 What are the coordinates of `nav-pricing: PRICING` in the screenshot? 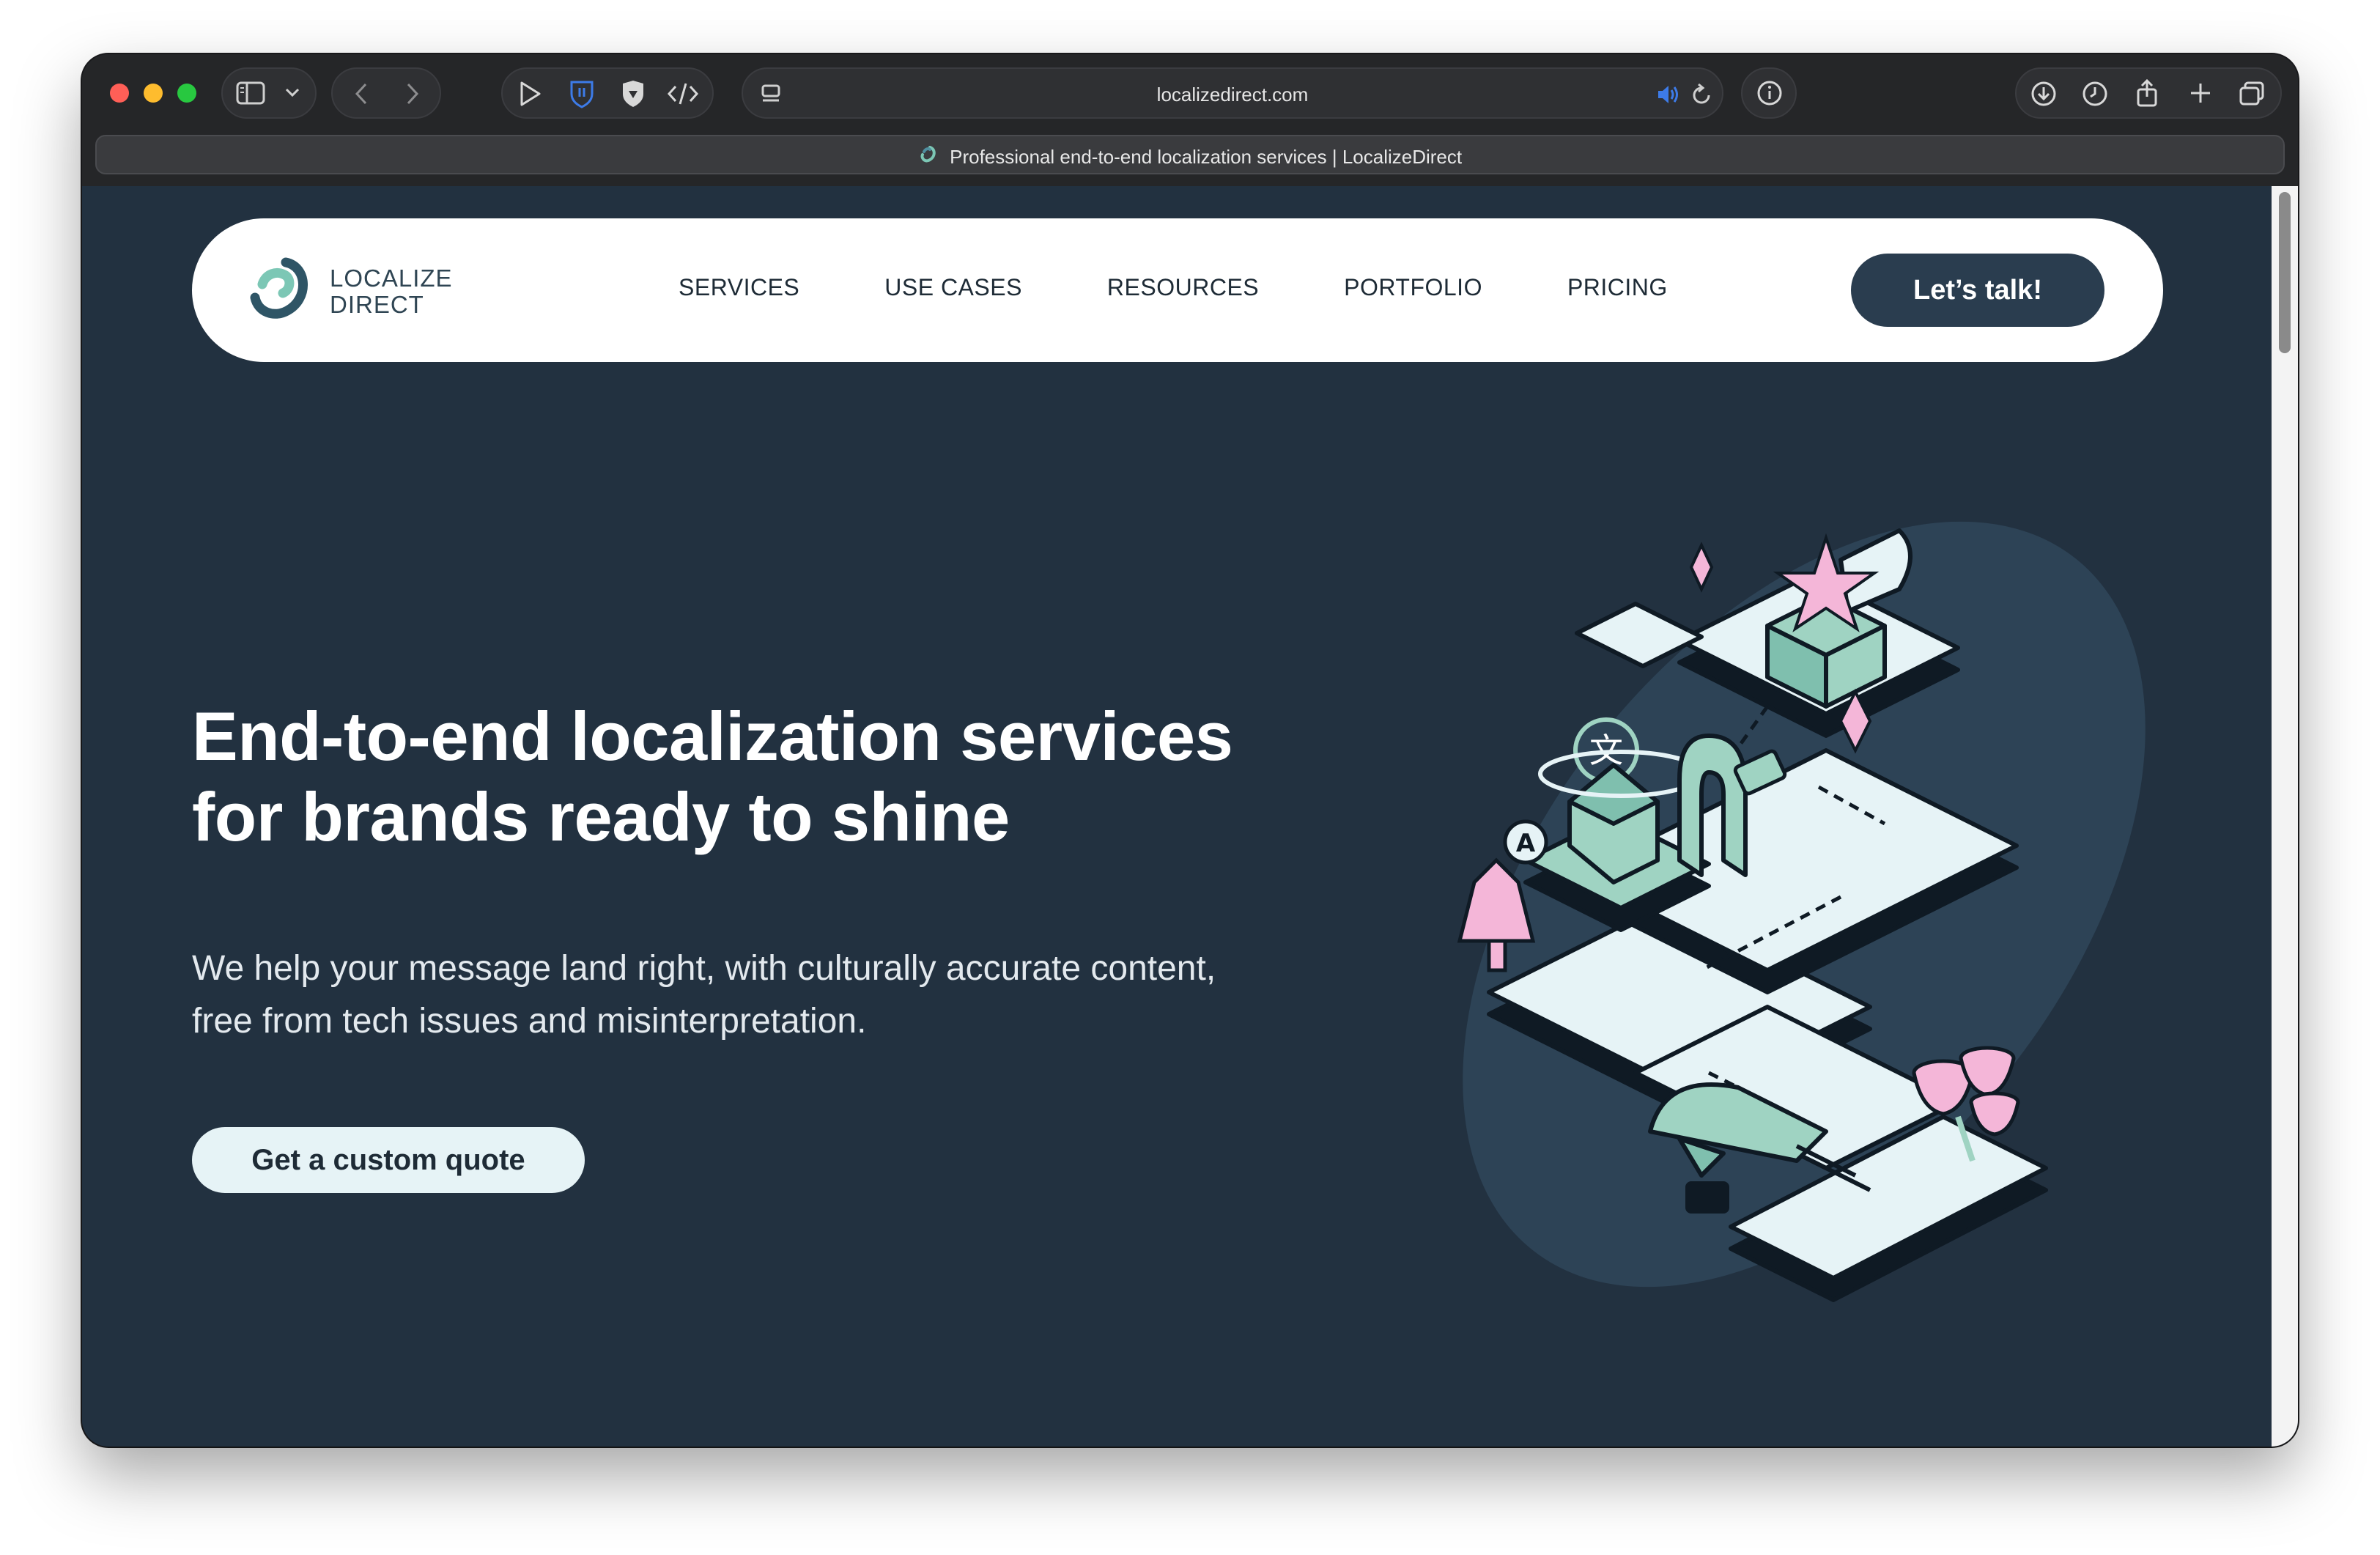 It's located at (1617, 287).